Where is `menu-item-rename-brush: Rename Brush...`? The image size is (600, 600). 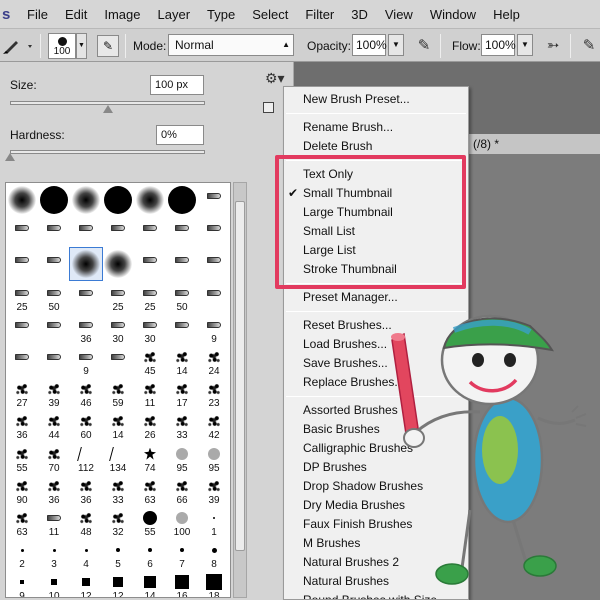 menu-item-rename-brush: Rename Brush... is located at coordinates (376, 127).